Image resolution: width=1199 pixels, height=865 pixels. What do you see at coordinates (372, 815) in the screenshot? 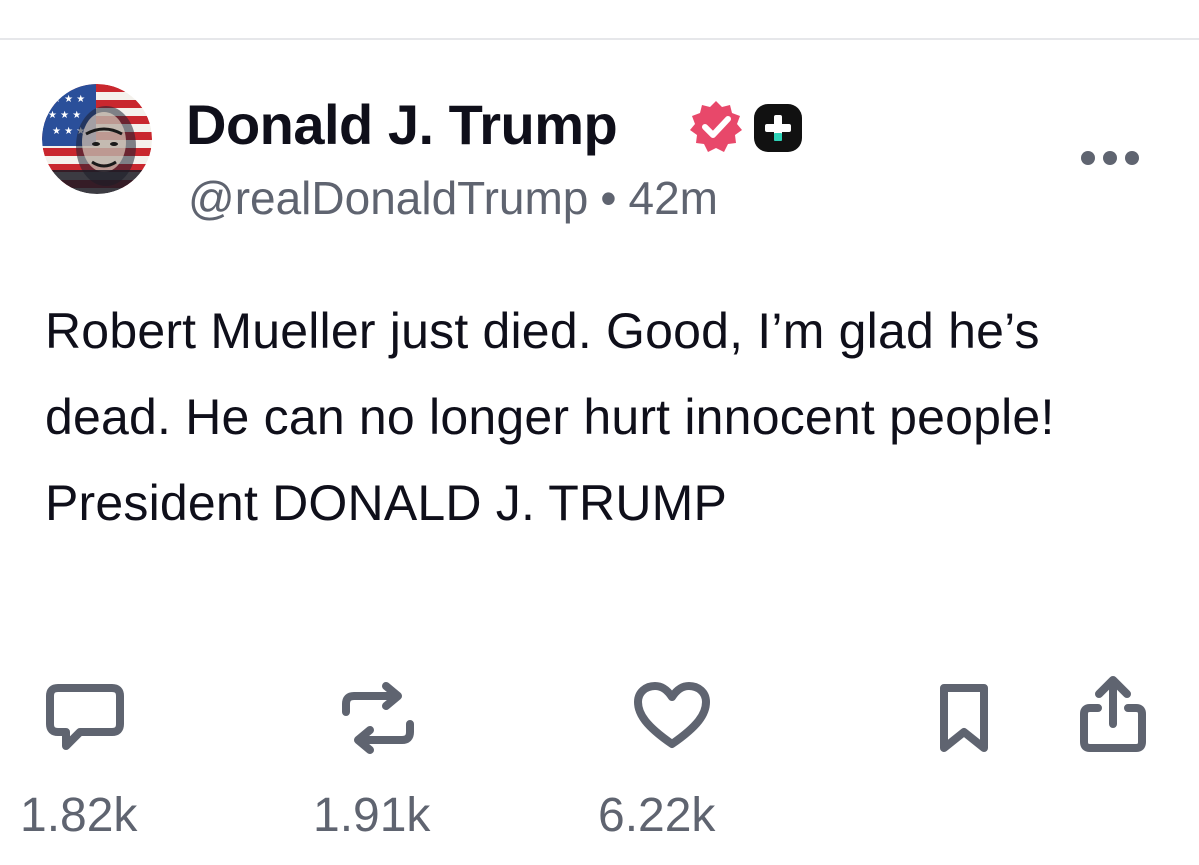
I see `repost-count: 1.91k` at bounding box center [372, 815].